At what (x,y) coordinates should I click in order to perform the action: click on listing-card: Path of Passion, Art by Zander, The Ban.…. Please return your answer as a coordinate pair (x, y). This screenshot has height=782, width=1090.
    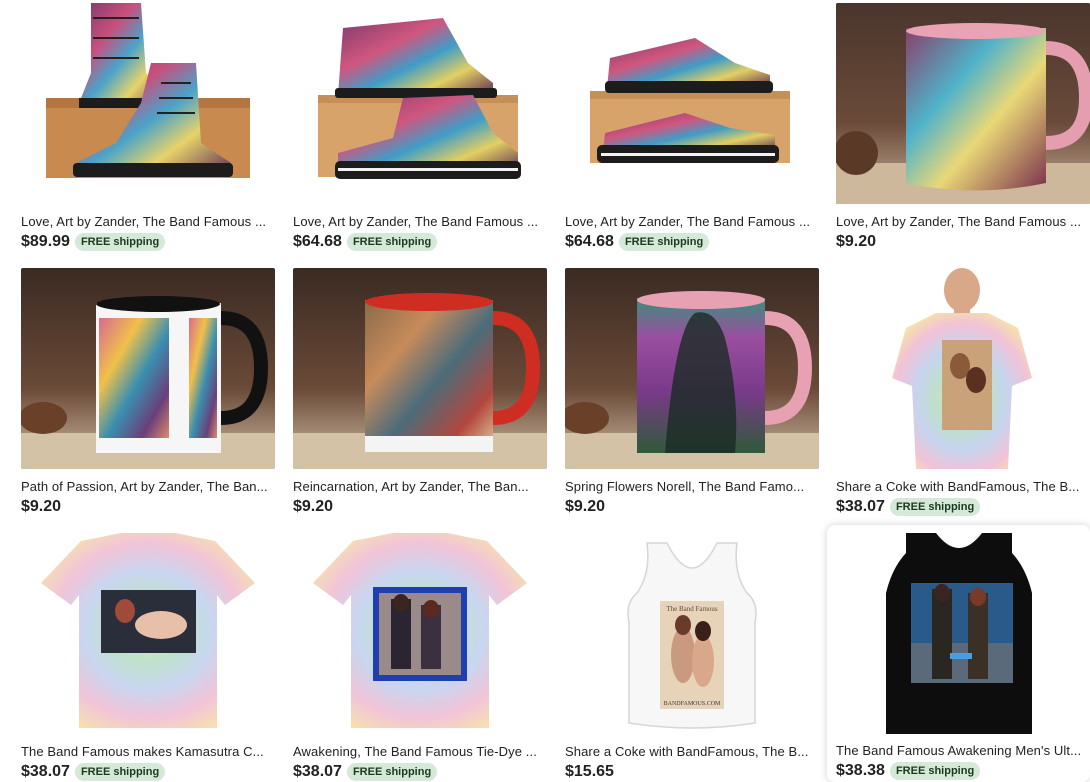
    Looking at the image, I should click on (149, 394).